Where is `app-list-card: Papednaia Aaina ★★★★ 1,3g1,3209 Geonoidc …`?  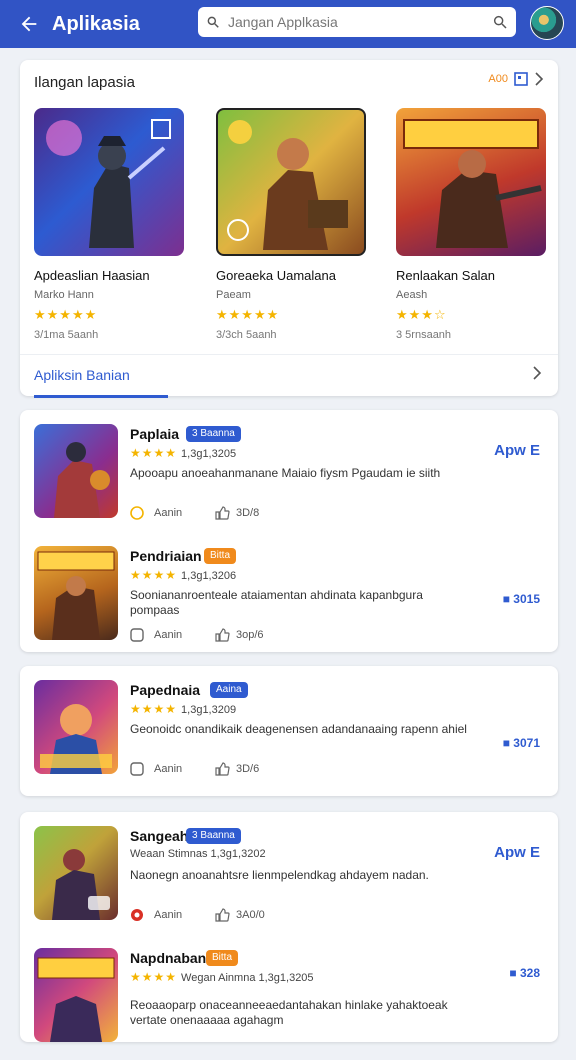
app-list-card: Papednaia Aaina ★★★★ 1,3g1,3209 Geonoidc … is located at coordinates (289, 731).